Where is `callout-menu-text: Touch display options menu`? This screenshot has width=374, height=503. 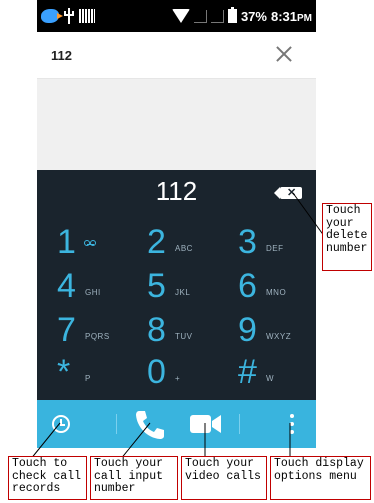
callout-menu-text: Touch display options menu is located at coordinates (319, 470).